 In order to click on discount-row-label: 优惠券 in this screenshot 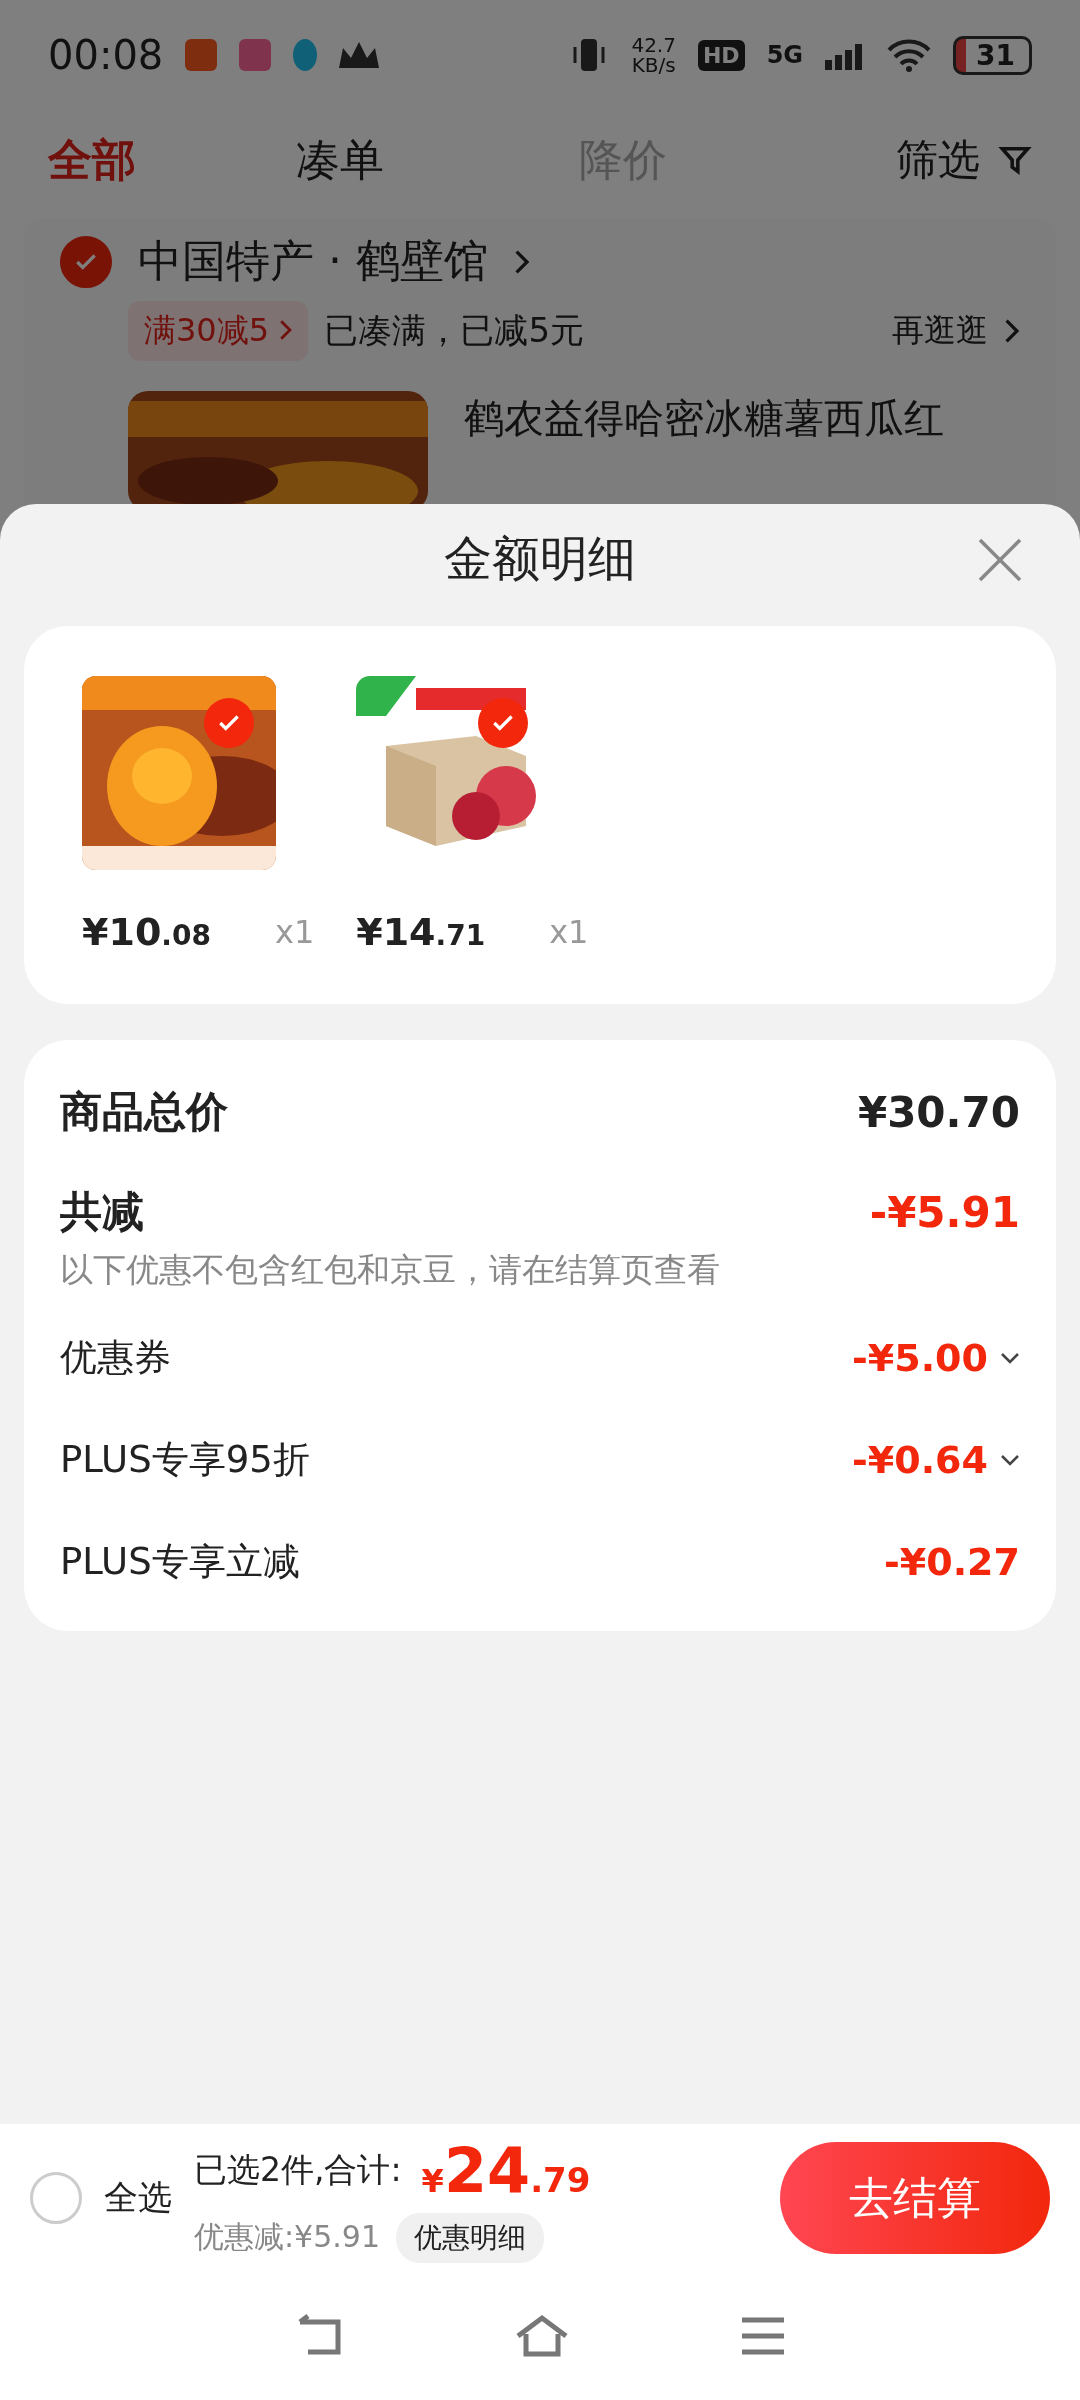, I will do `click(115, 1358)`.